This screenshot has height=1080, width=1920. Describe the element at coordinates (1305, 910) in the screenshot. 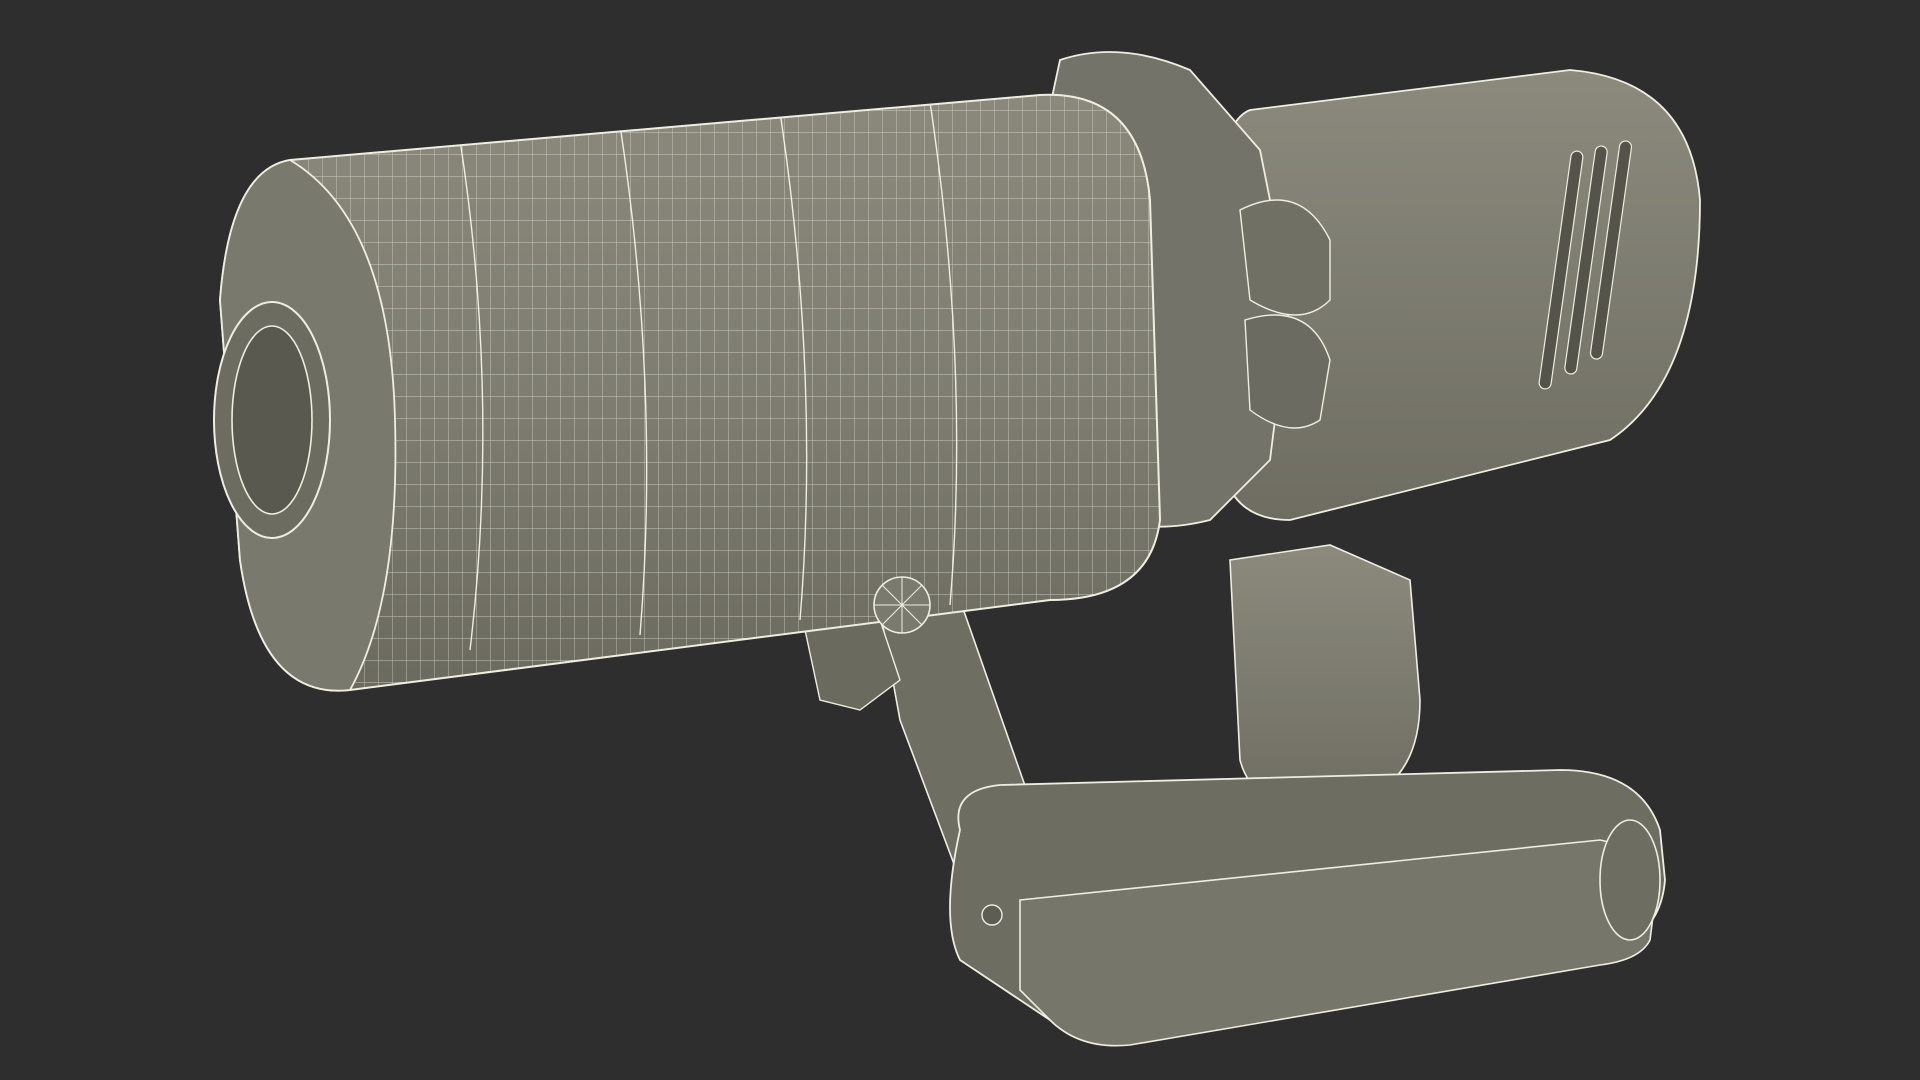

I see `battery-pack` at that location.